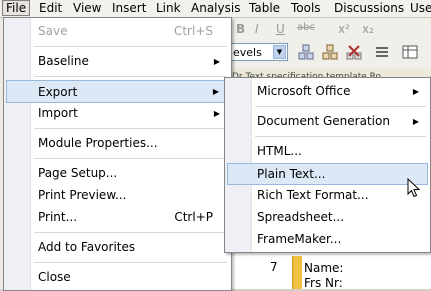 This screenshot has width=431, height=291. I want to click on menu-tools: Tools, so click(306, 8).